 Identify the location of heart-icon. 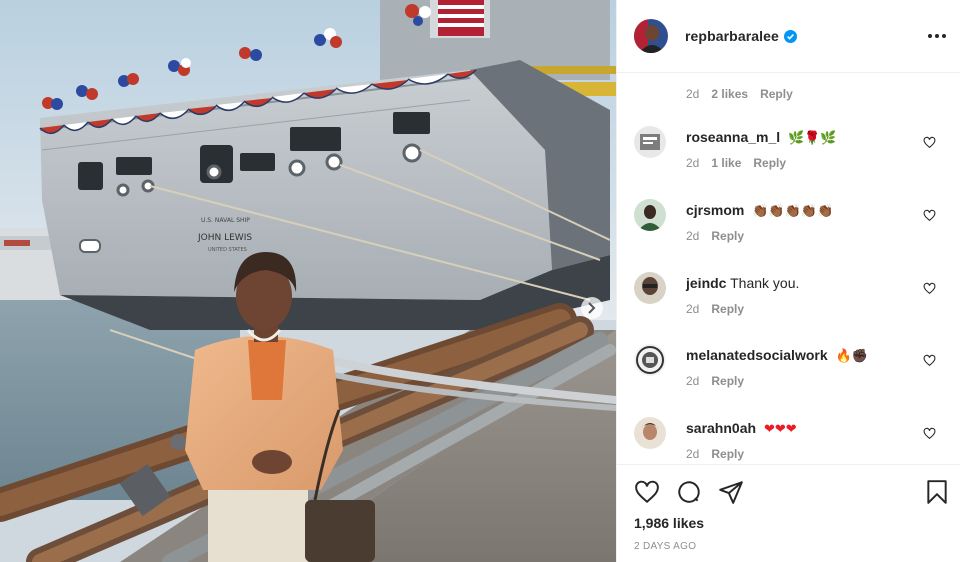
(647, 492).